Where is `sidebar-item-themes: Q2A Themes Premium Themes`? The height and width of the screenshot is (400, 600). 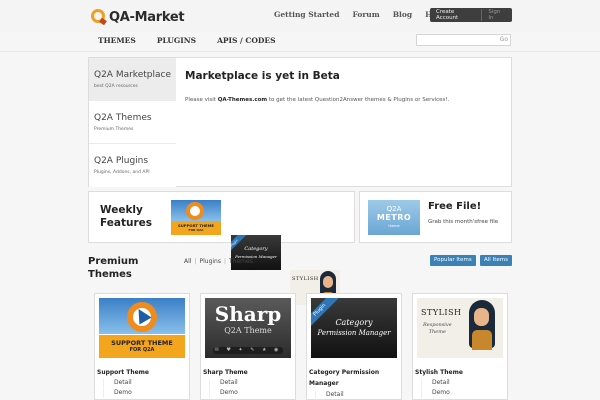 sidebar-item-themes: Q2A Themes Premium Themes is located at coordinates (132, 122).